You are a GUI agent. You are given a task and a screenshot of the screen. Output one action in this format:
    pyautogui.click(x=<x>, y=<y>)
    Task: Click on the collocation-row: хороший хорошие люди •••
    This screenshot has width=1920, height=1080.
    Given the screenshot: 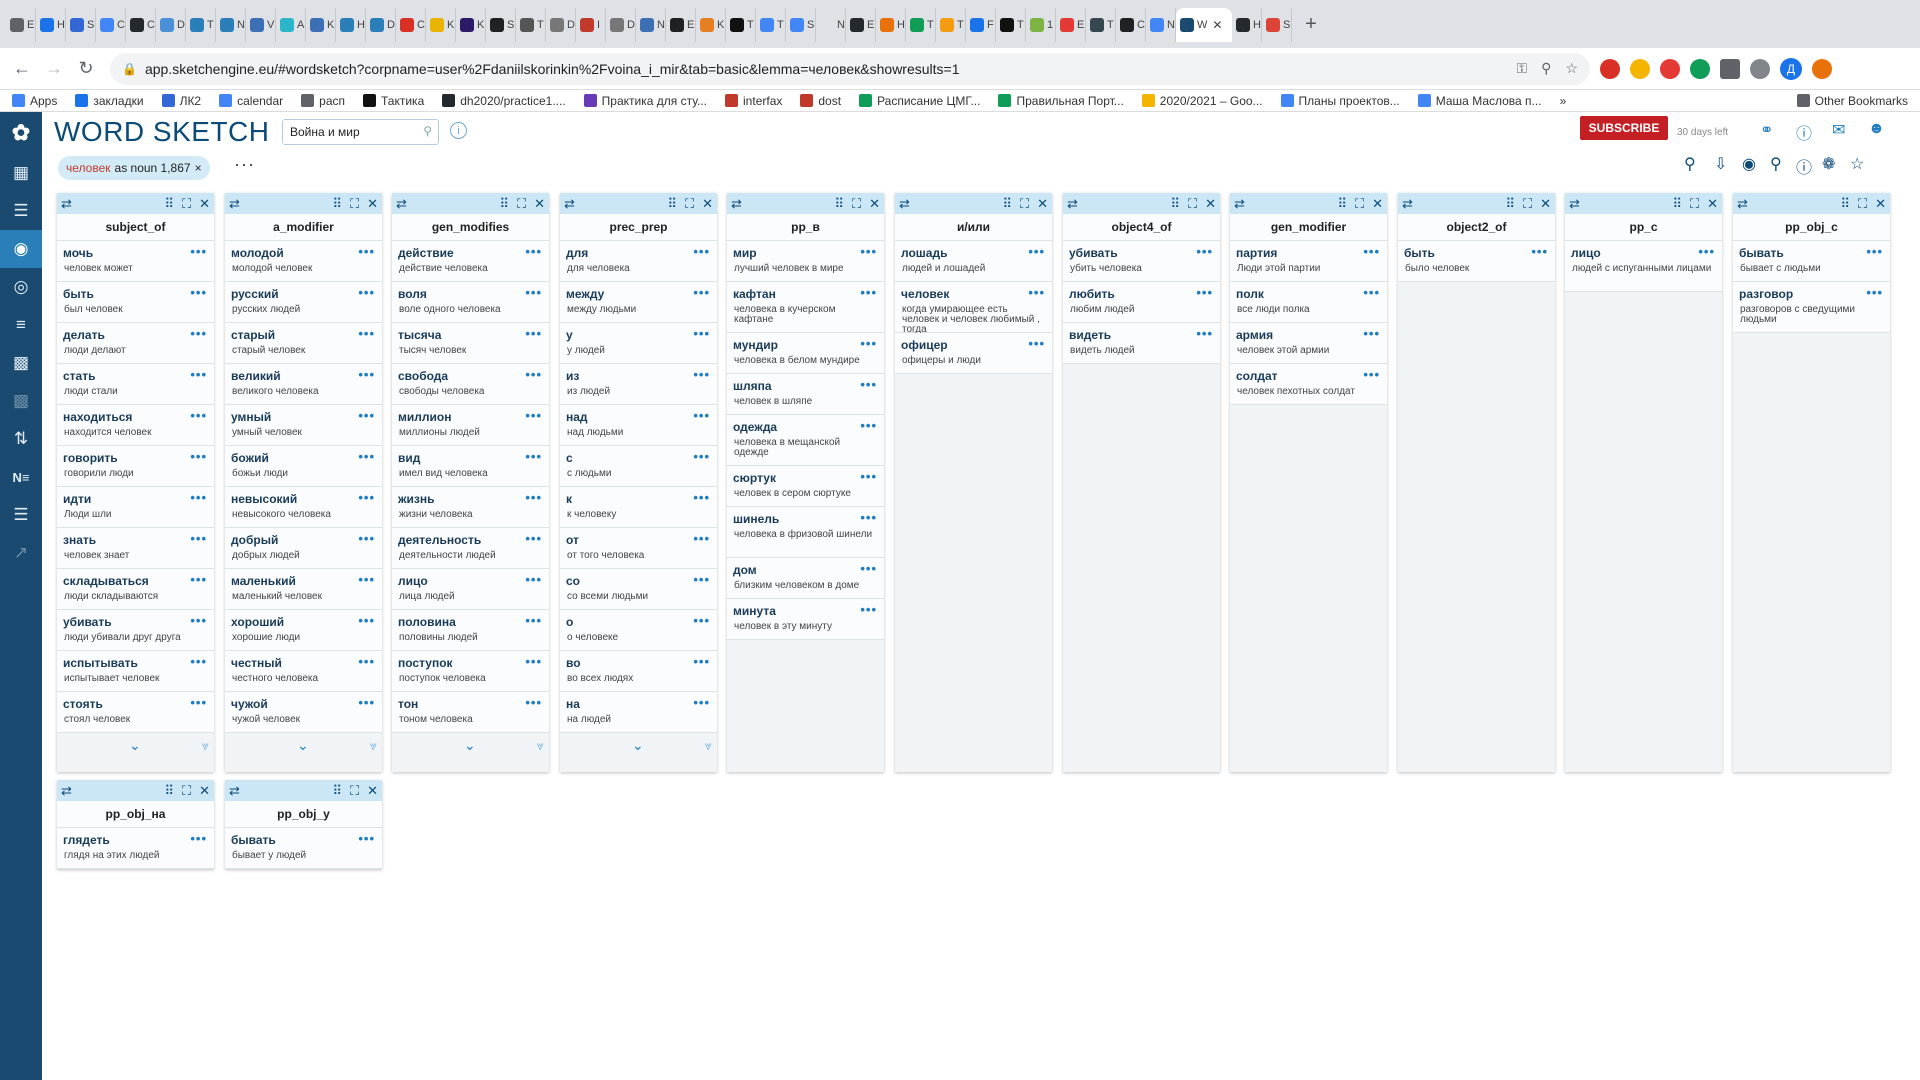 What is the action you would take?
    pyautogui.click(x=303, y=630)
    